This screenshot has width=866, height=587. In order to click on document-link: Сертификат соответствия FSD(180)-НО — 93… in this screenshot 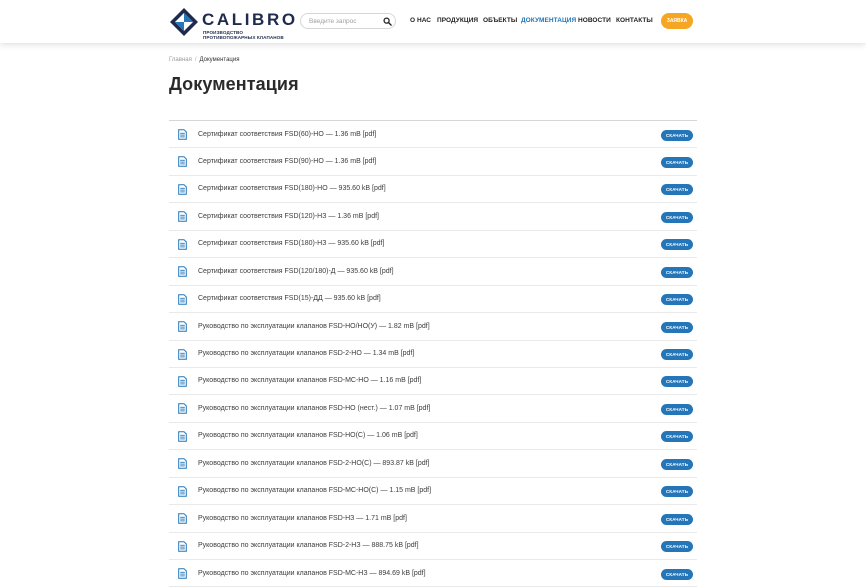, I will do `click(292, 188)`.